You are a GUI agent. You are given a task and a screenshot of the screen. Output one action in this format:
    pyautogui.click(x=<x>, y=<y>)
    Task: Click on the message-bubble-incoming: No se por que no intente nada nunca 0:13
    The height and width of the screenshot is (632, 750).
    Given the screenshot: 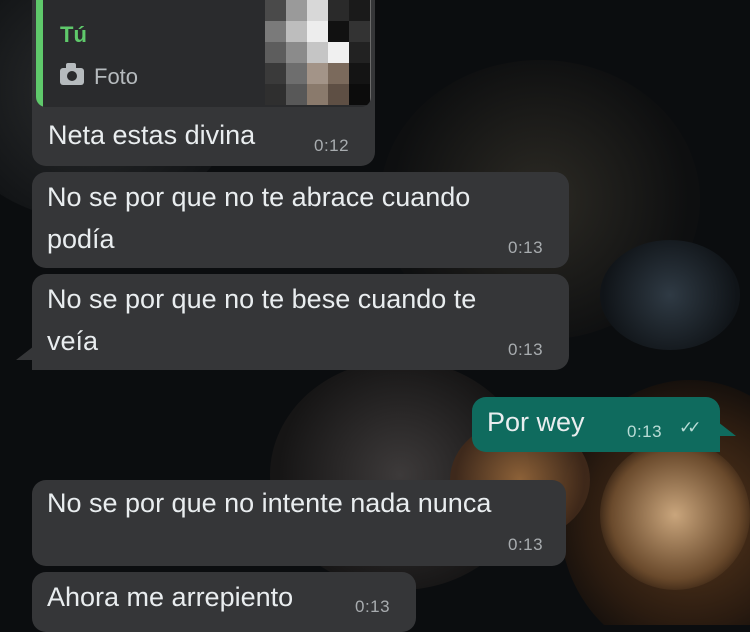 What is the action you would take?
    pyautogui.click(x=299, y=523)
    